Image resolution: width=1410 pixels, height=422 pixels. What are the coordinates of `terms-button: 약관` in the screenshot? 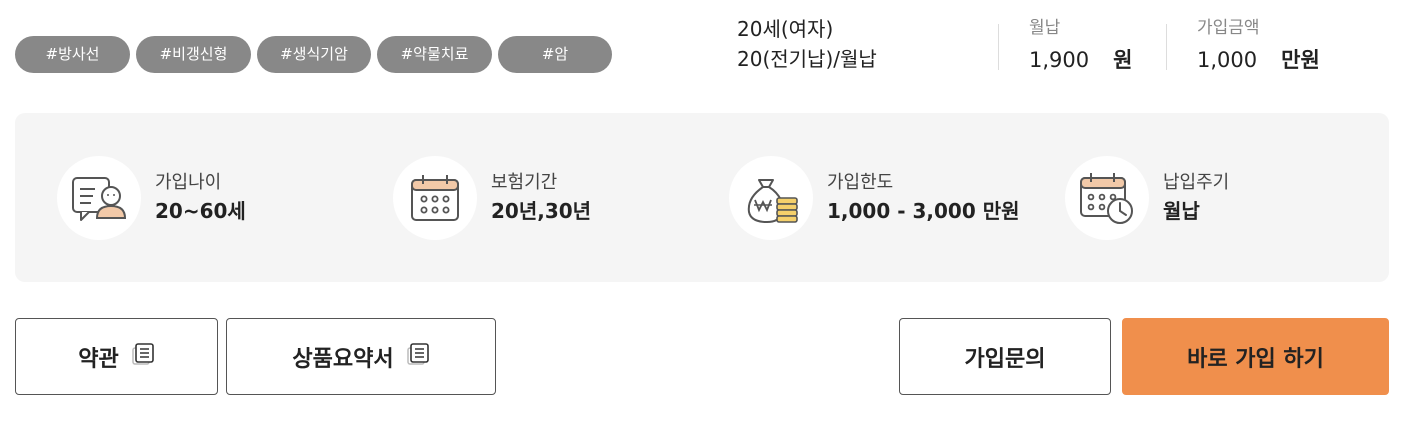 It's located at (116, 356).